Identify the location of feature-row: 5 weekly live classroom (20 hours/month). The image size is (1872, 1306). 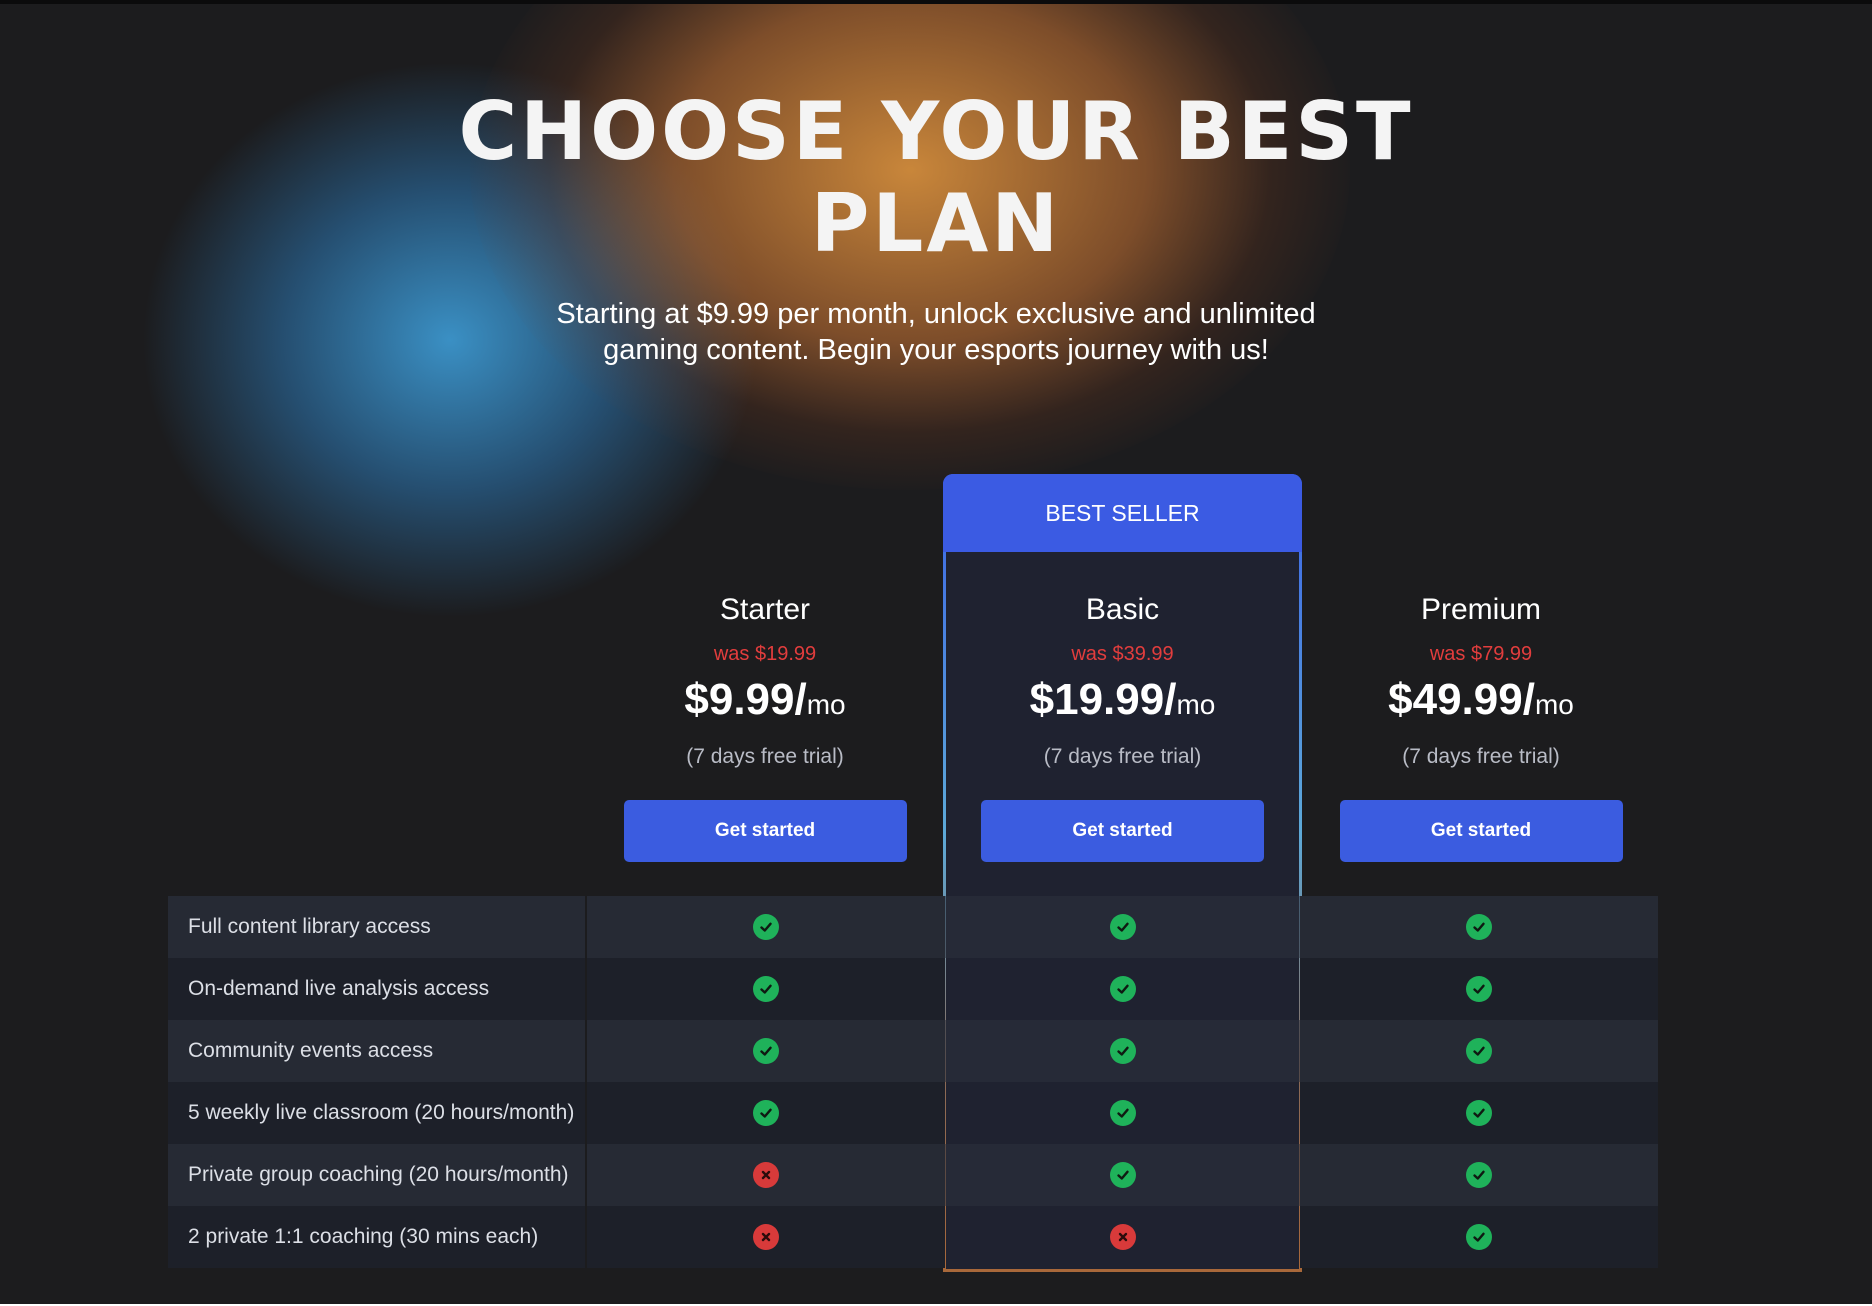
(913, 1113).